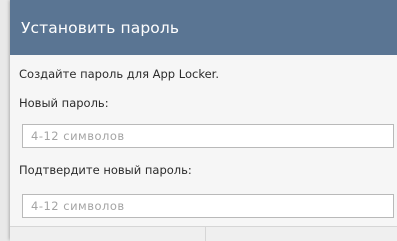 This screenshot has height=241, width=397. What do you see at coordinates (208, 136) in the screenshot?
I see `new-password-input` at bounding box center [208, 136].